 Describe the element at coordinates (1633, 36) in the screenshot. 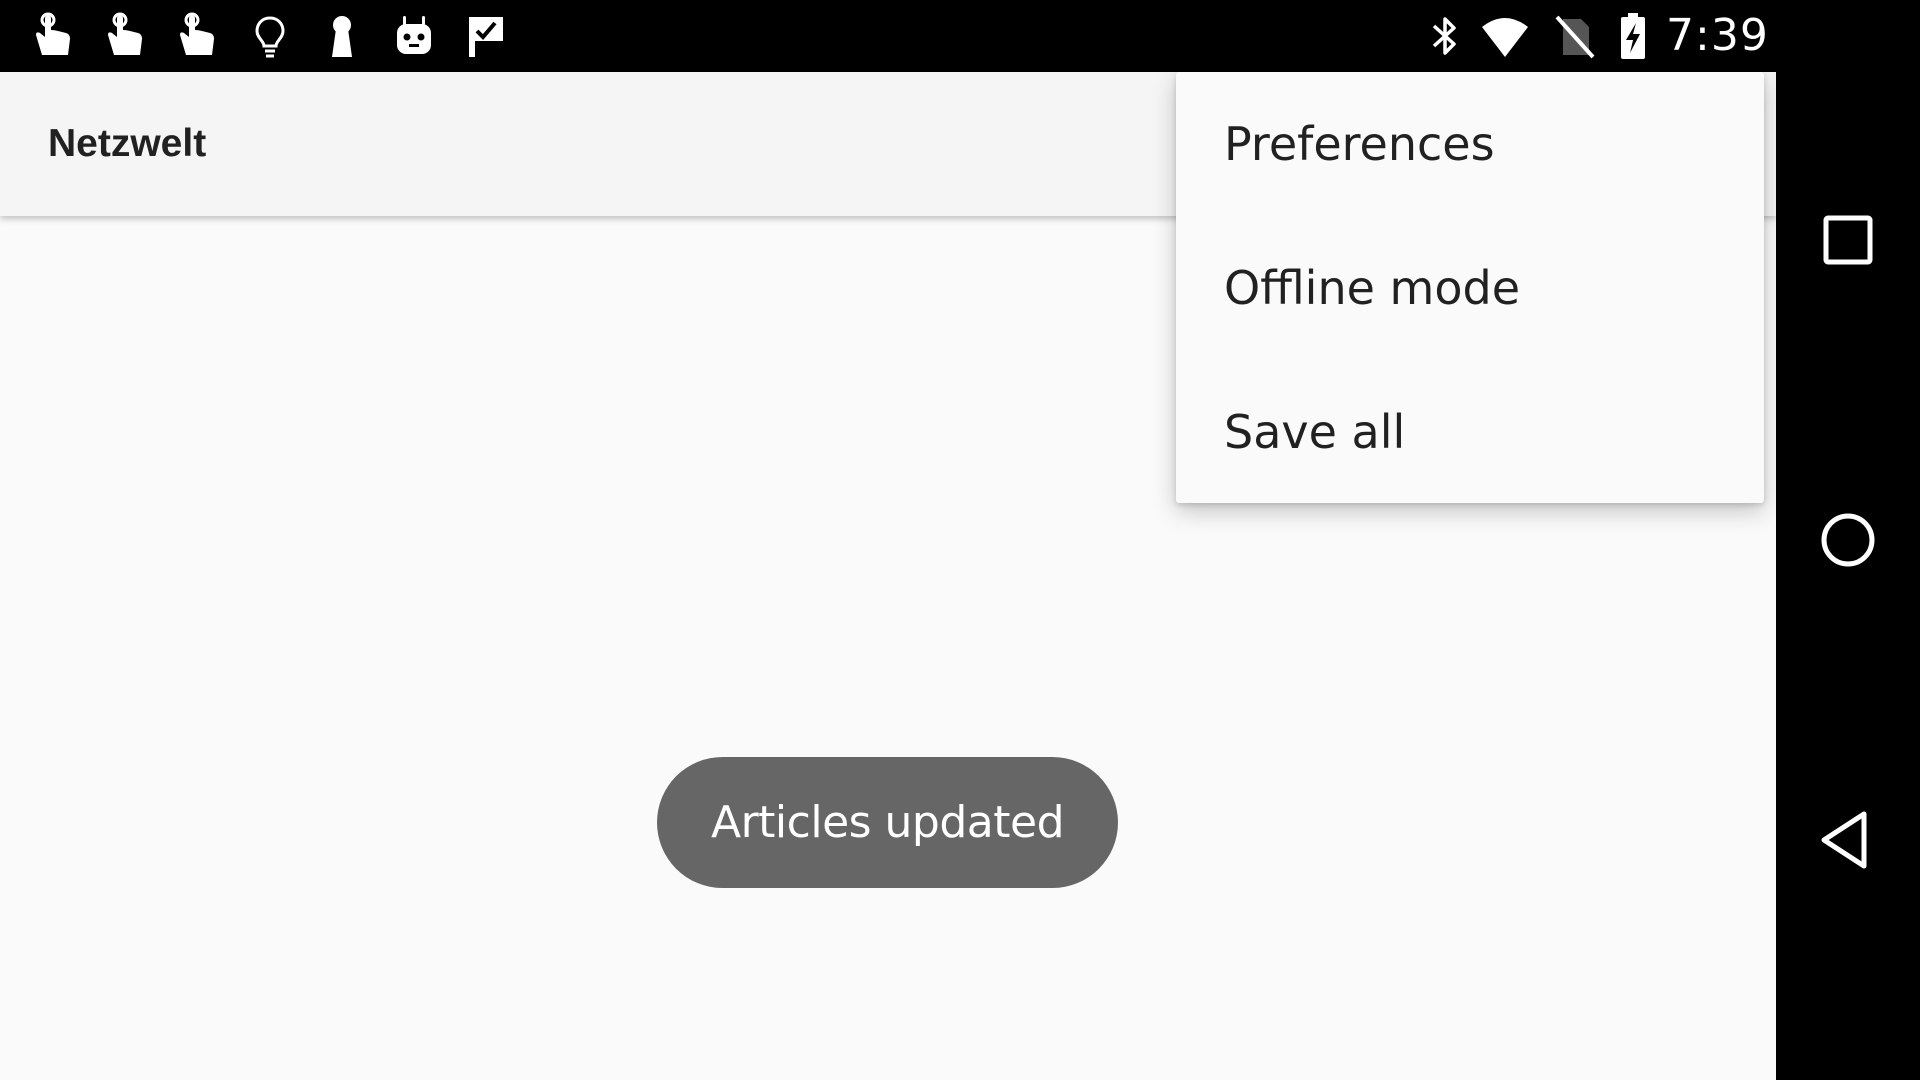

I see `battery-charging-icon` at that location.